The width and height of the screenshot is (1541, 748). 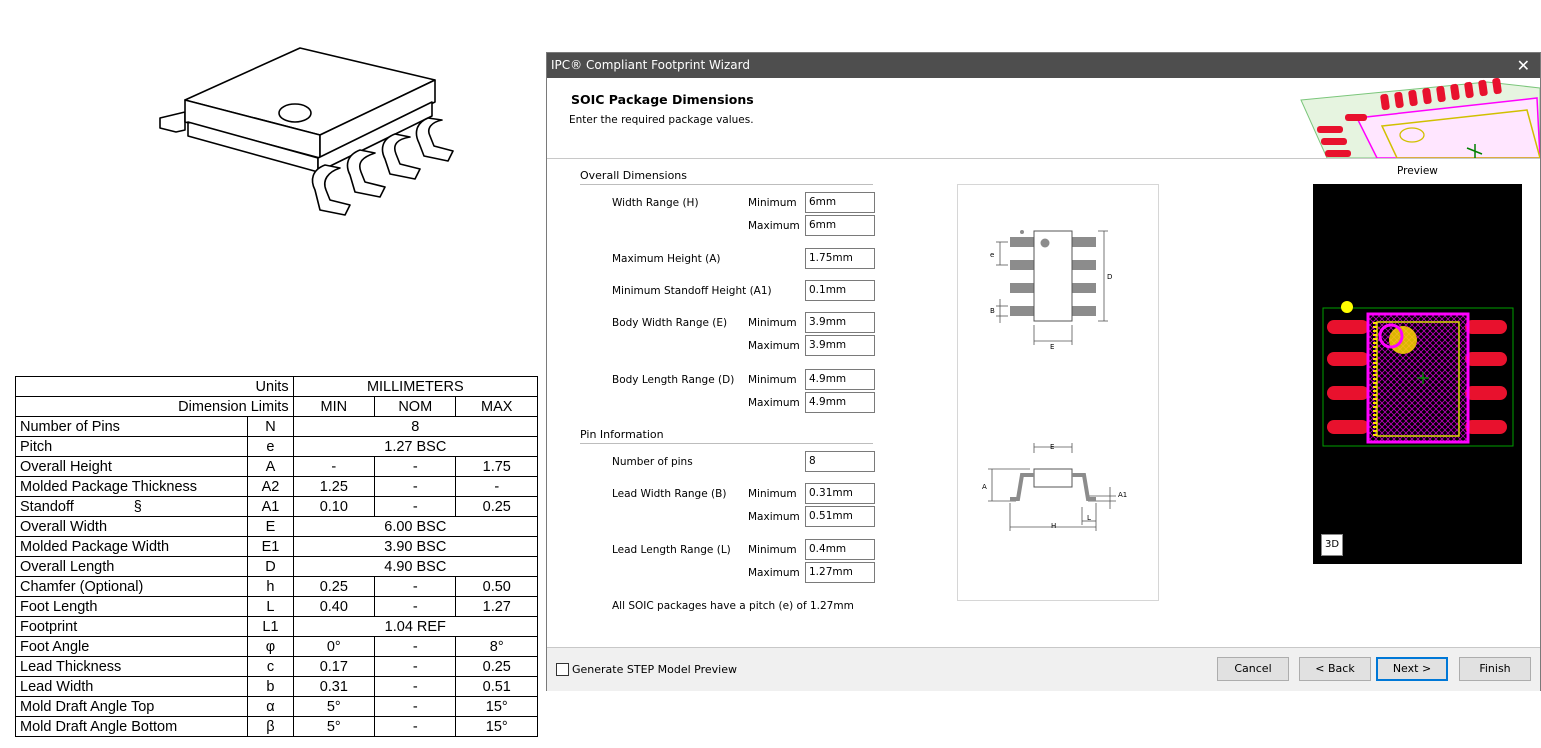 What do you see at coordinates (622, 434) in the screenshot?
I see `pin-information-heading: Pin Information` at bounding box center [622, 434].